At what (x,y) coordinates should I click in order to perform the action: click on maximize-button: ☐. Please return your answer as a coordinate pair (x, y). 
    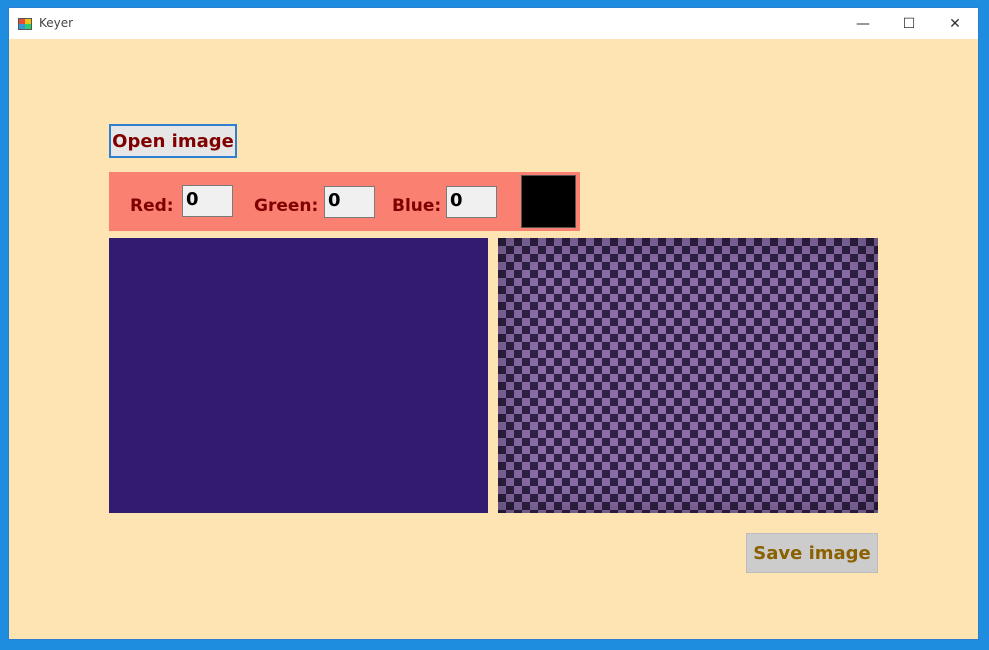
    Looking at the image, I should click on (909, 23).